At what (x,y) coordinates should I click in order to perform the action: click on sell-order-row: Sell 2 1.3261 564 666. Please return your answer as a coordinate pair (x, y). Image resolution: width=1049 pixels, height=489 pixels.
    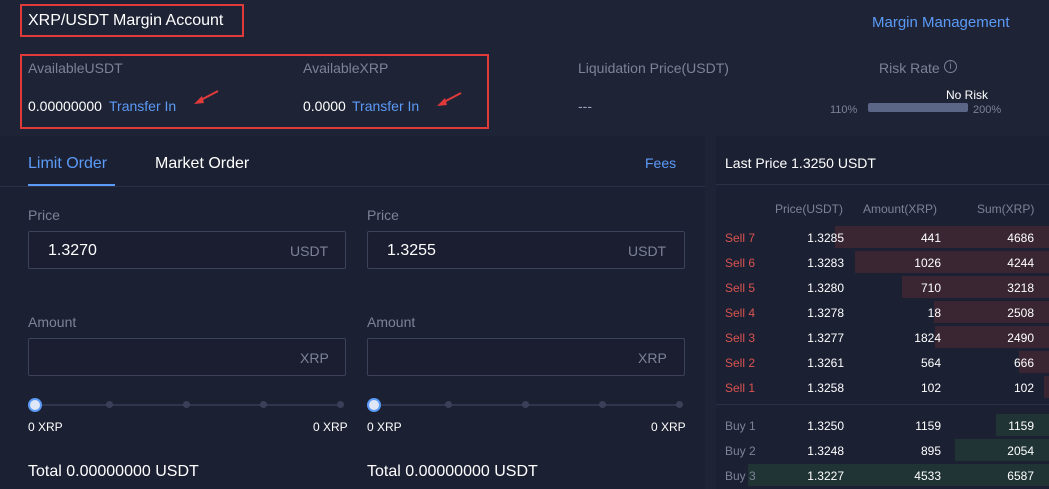
    Looking at the image, I should click on (882, 362).